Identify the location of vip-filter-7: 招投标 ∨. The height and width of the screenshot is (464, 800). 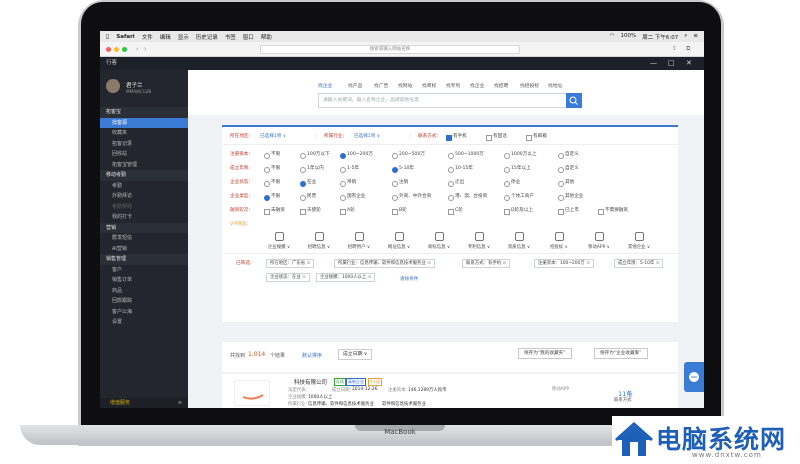
(559, 241).